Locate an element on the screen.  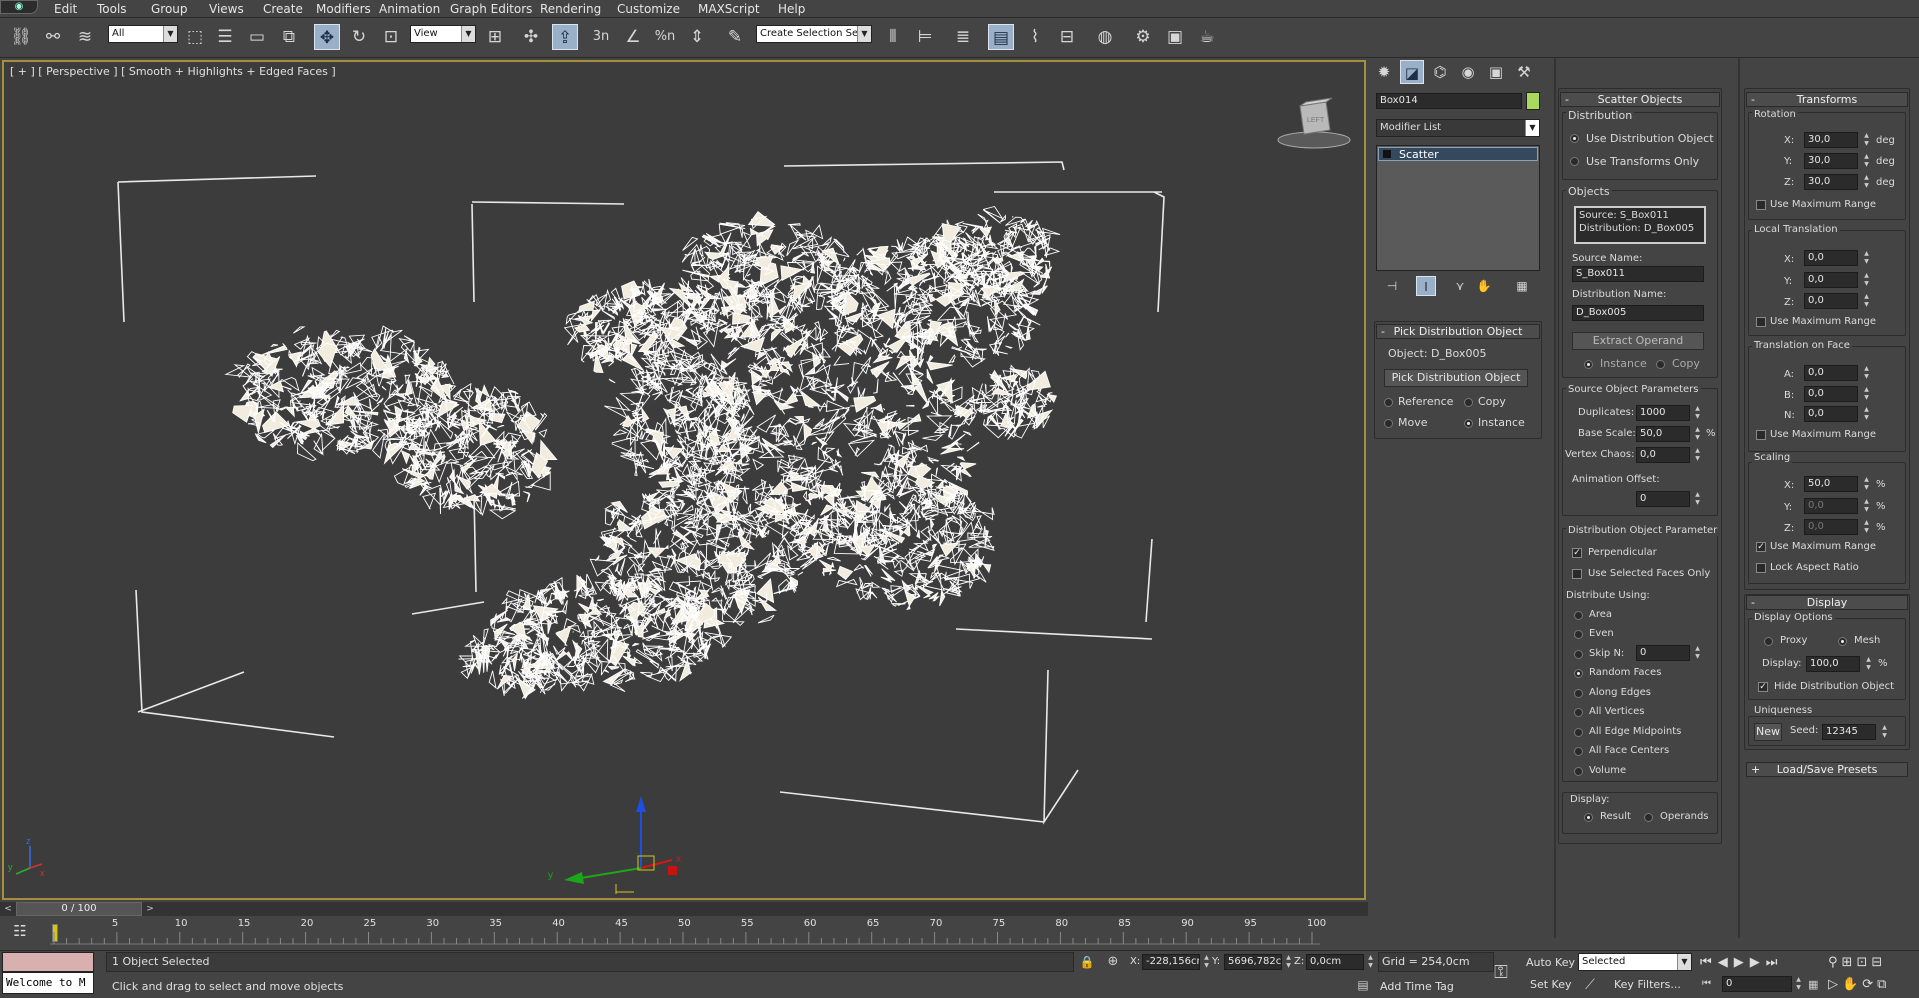
radio-even is located at coordinates (1578, 634).